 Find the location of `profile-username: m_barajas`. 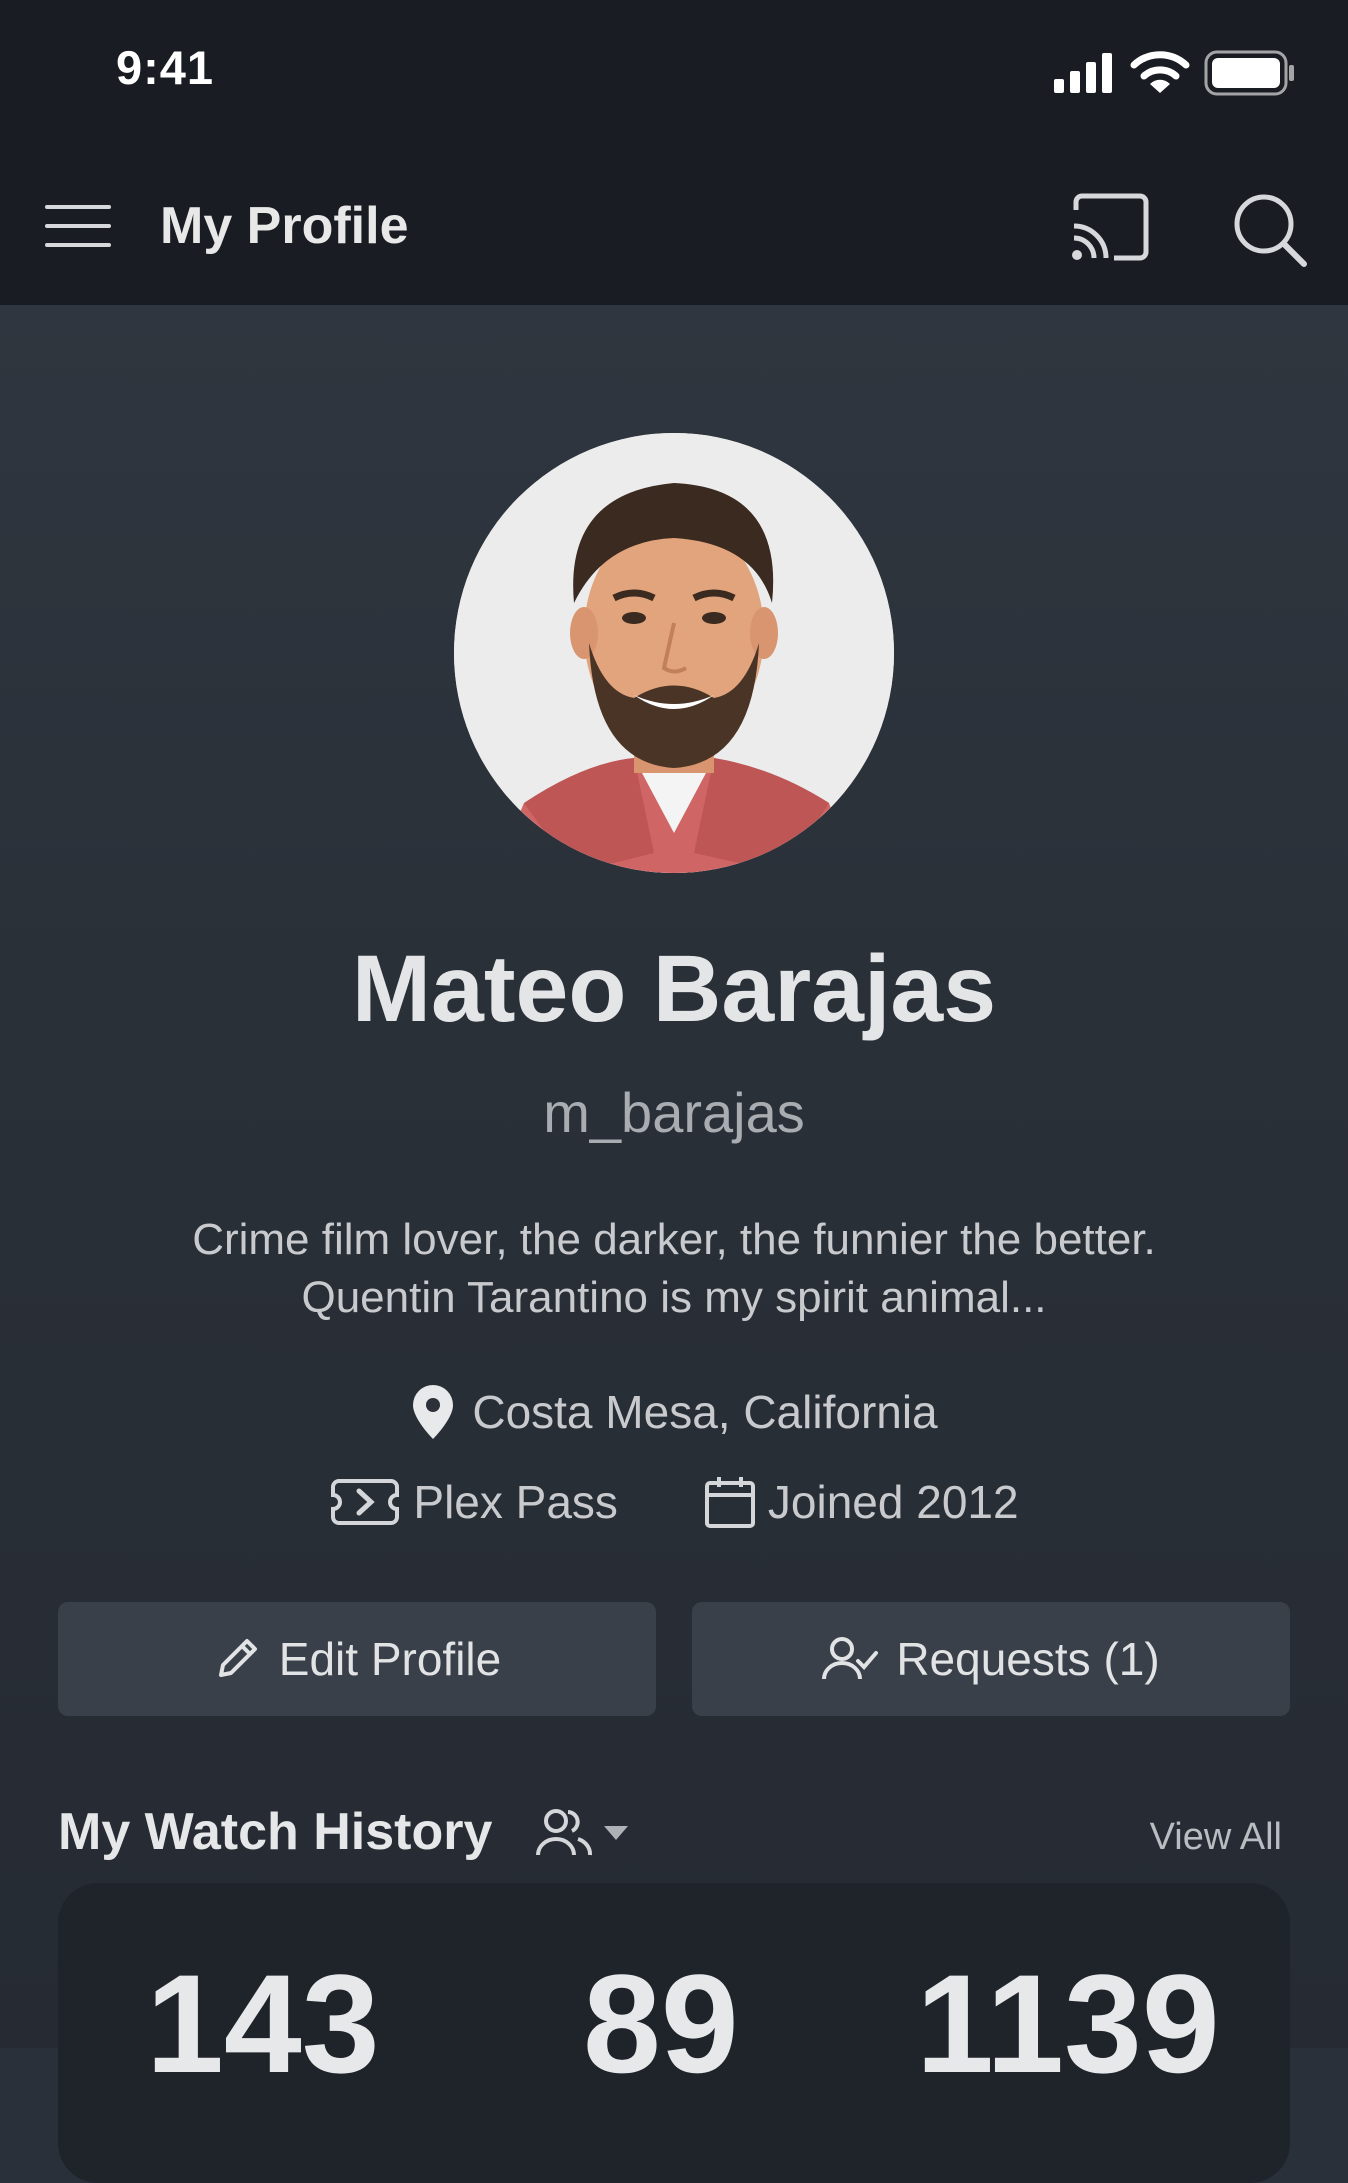

profile-username: m_barajas is located at coordinates (674, 1112).